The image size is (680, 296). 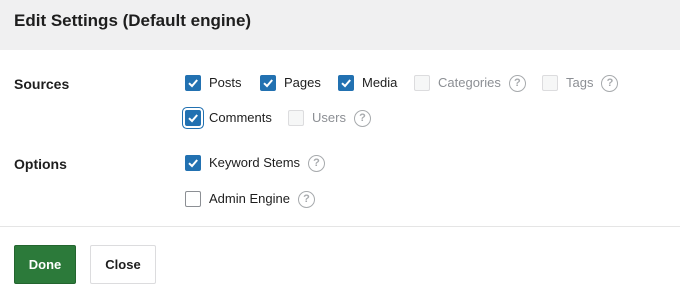 I want to click on option-keyword-stems: Keyword Stems ?, so click(x=255, y=163).